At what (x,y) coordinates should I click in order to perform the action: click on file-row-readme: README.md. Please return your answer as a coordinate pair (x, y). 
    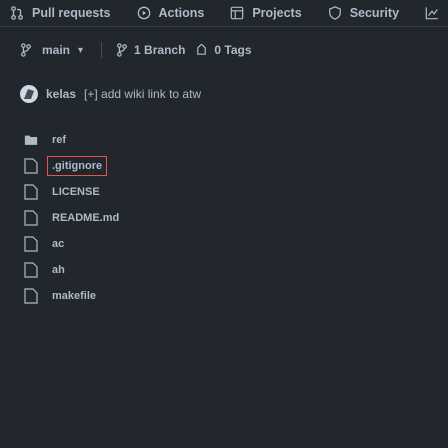
    Looking at the image, I should click on (174, 218).